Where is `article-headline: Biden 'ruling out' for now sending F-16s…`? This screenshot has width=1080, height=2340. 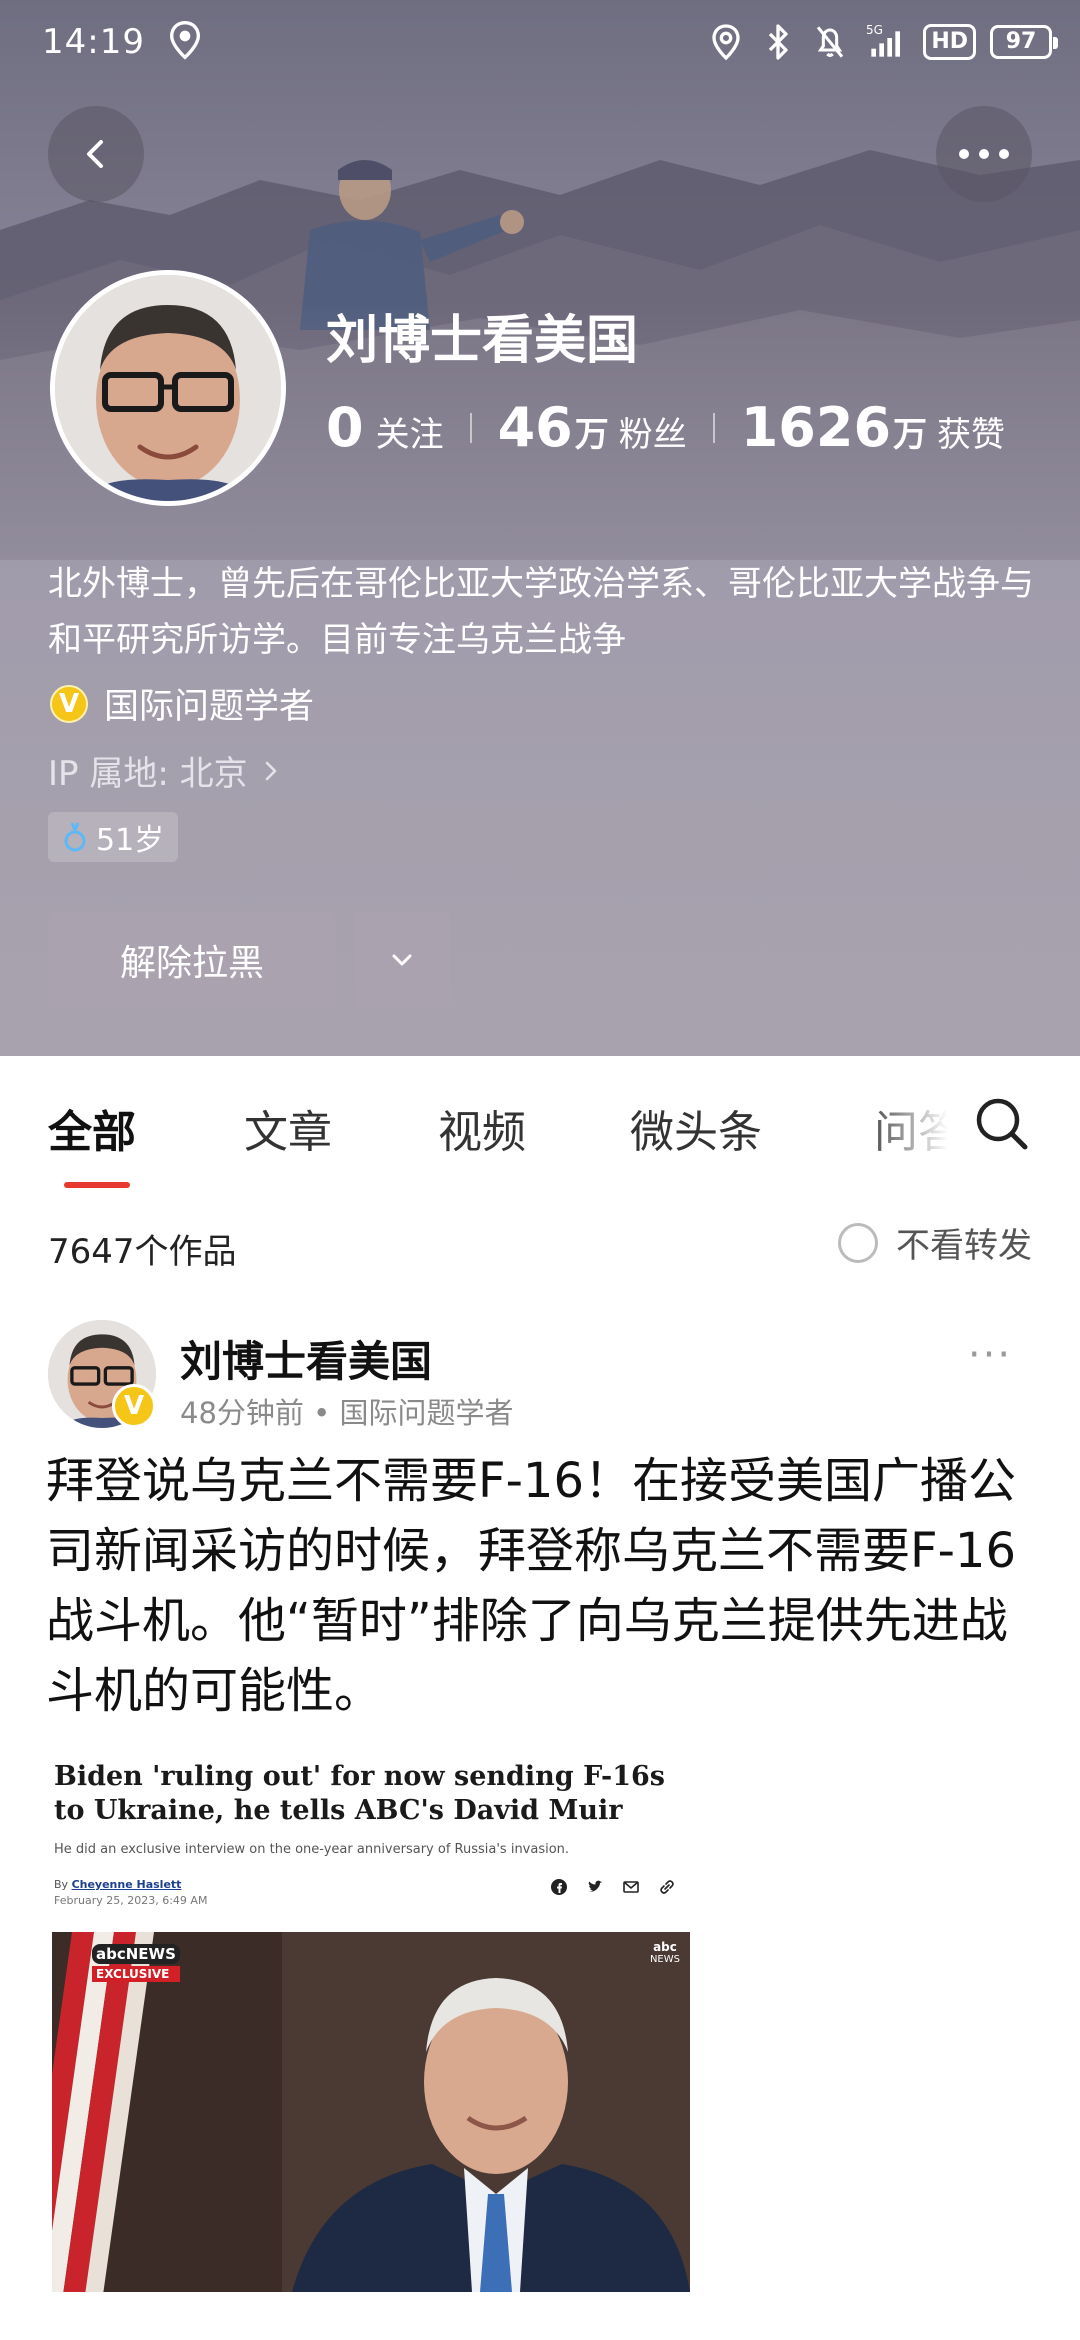 article-headline: Biden 'ruling out' for now sending F-16s… is located at coordinates (360, 1793).